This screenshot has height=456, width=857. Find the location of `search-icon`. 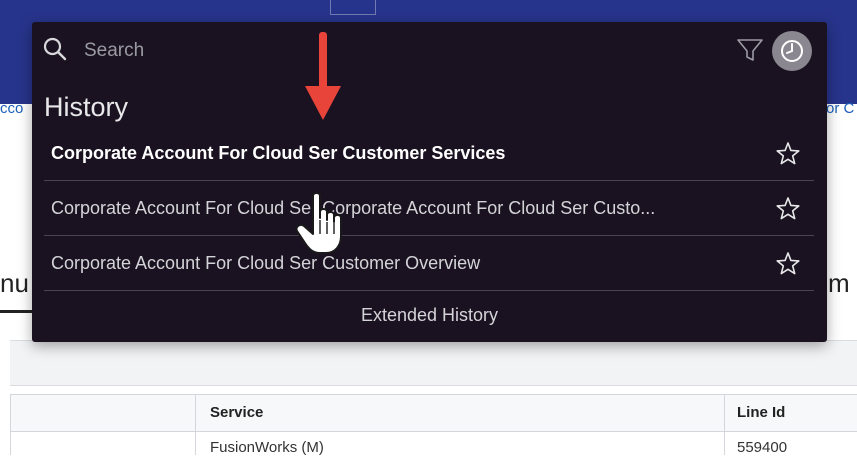

search-icon is located at coordinates (55, 49).